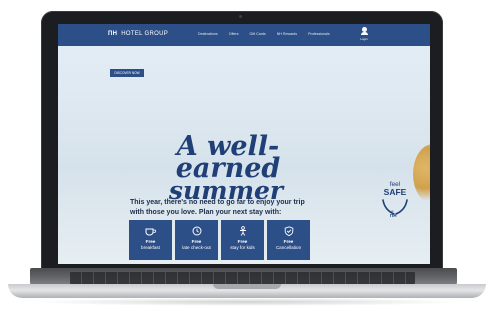 This screenshot has width=494, height=311. Describe the element at coordinates (247, 286) in the screenshot. I see `laptop-base-notch` at that location.